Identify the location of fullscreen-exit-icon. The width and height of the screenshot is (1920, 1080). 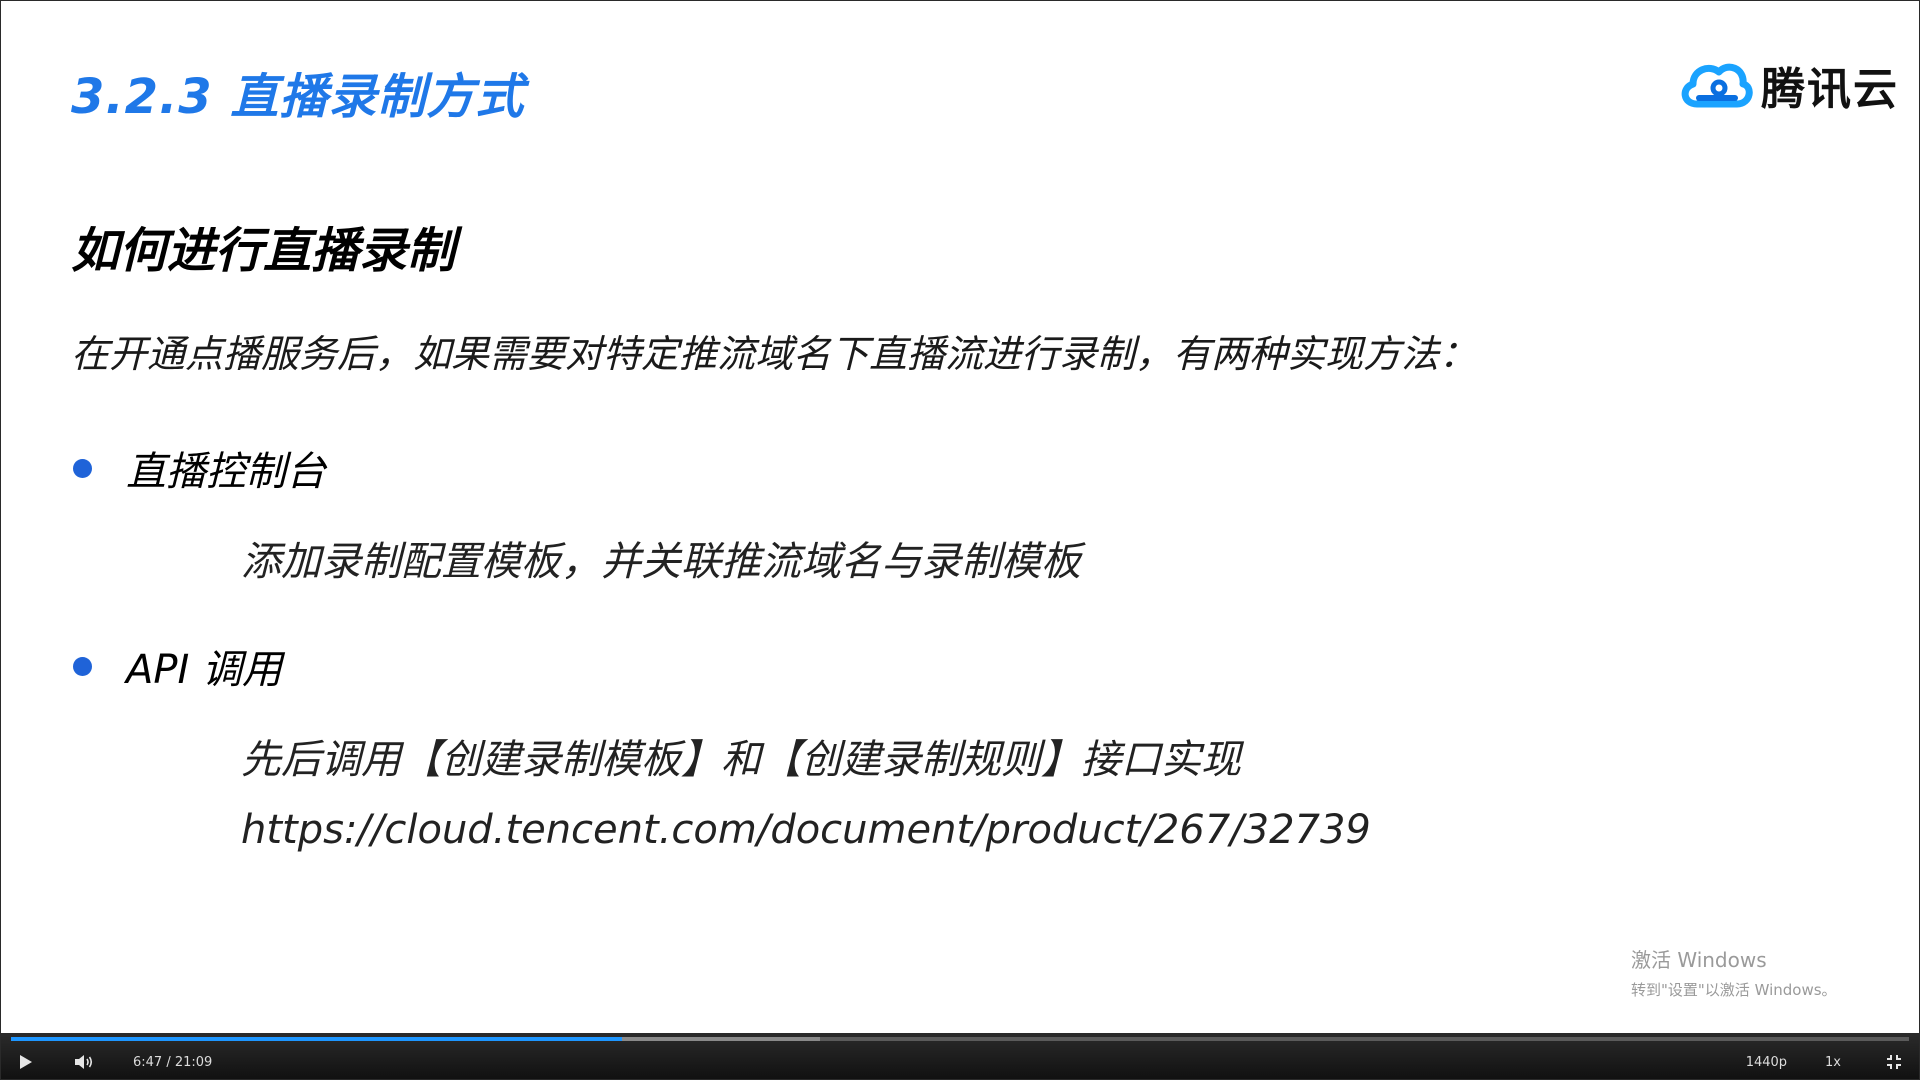
(1894, 1062).